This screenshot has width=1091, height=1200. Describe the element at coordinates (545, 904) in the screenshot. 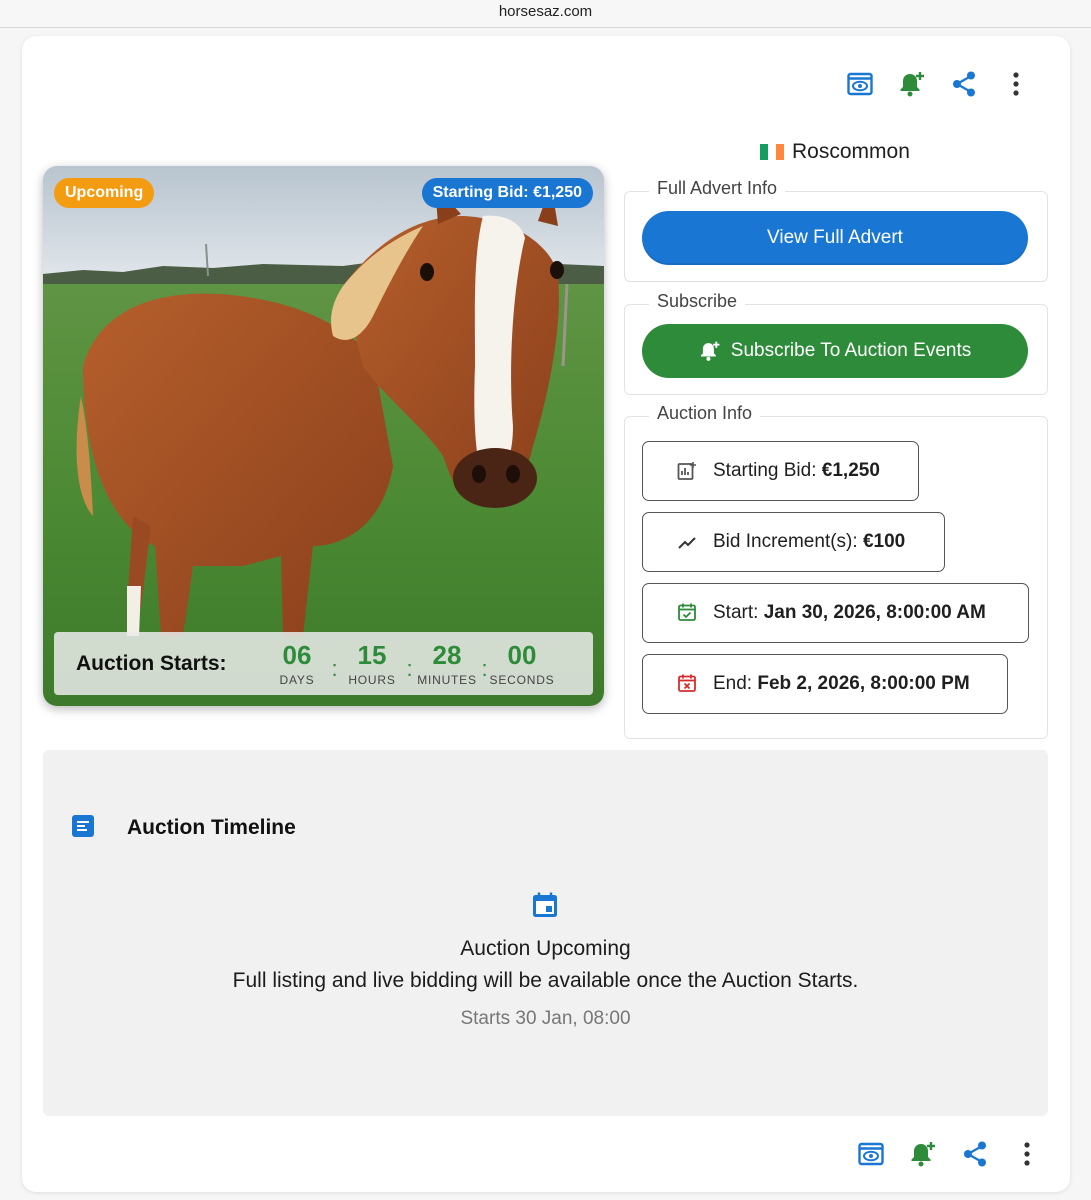

I see `calendar-icon` at that location.